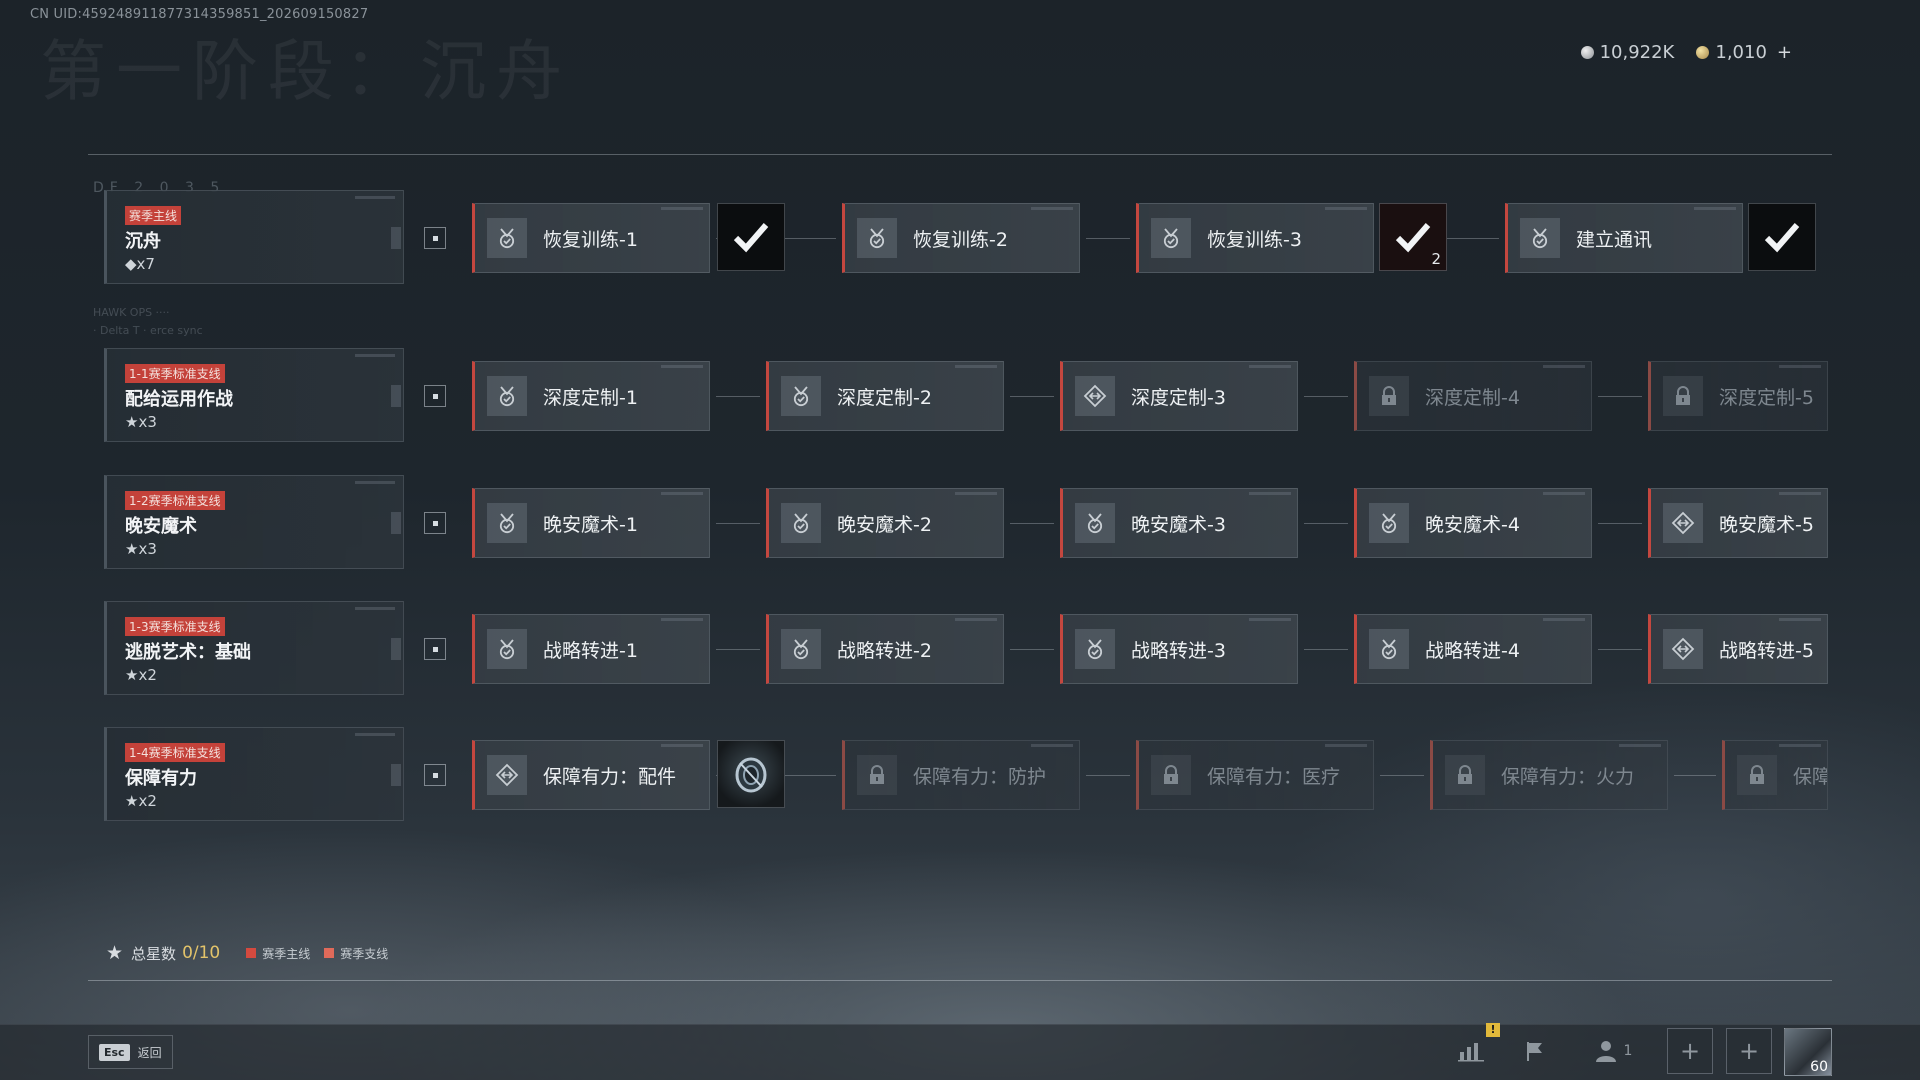 The height and width of the screenshot is (1080, 1920). What do you see at coordinates (1179, 649) in the screenshot?
I see `mission-node: 战略转进-3` at bounding box center [1179, 649].